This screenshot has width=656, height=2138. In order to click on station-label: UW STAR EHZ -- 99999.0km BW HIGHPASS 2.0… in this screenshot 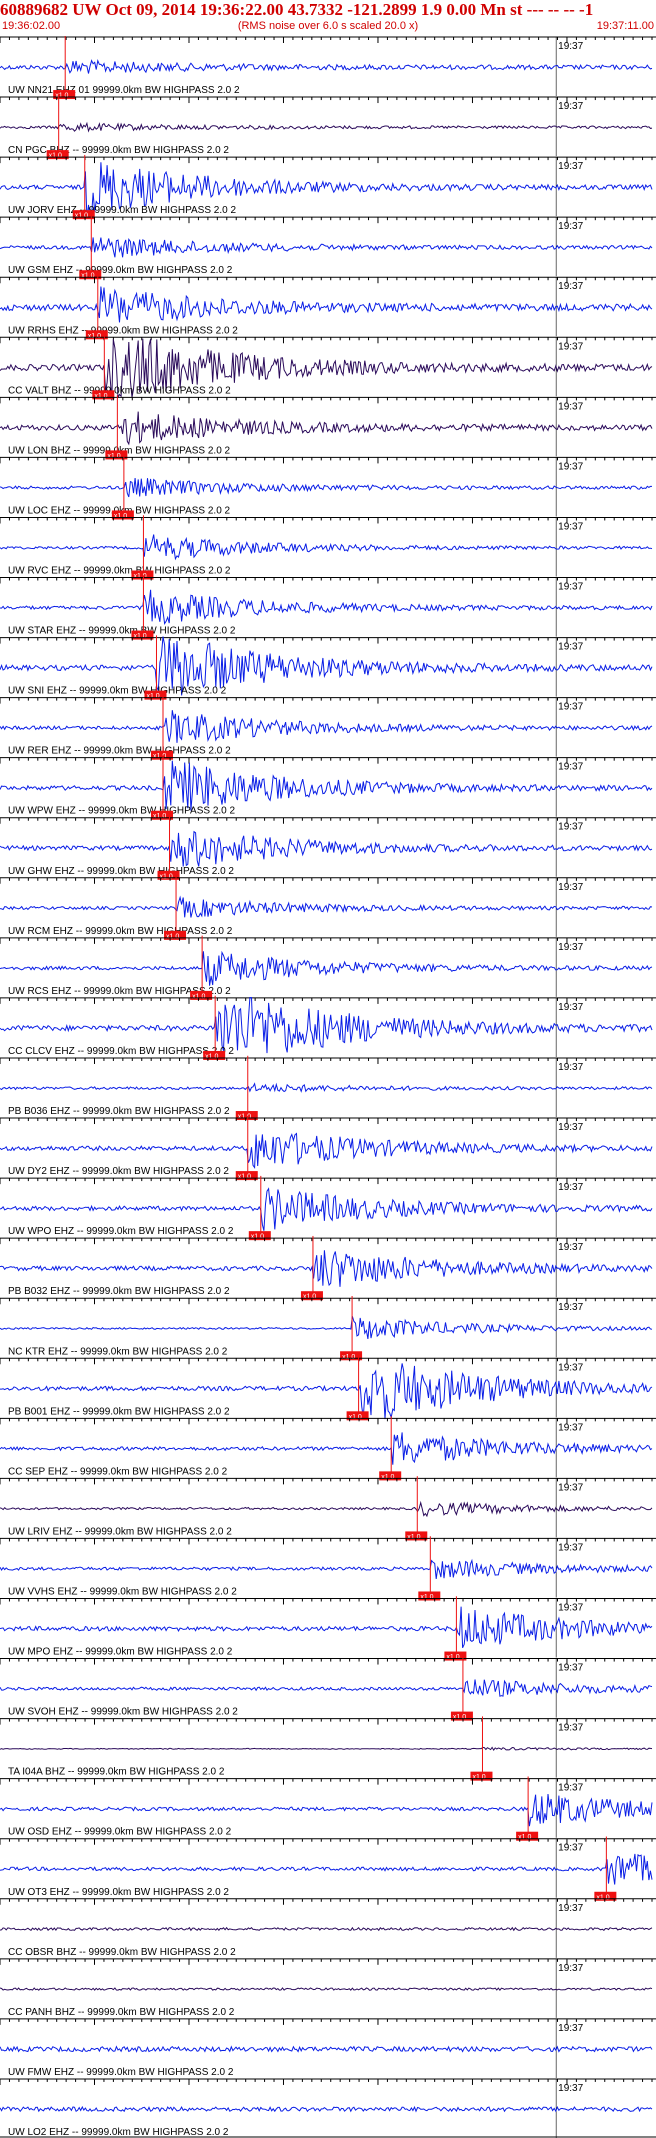, I will do `click(122, 631)`.